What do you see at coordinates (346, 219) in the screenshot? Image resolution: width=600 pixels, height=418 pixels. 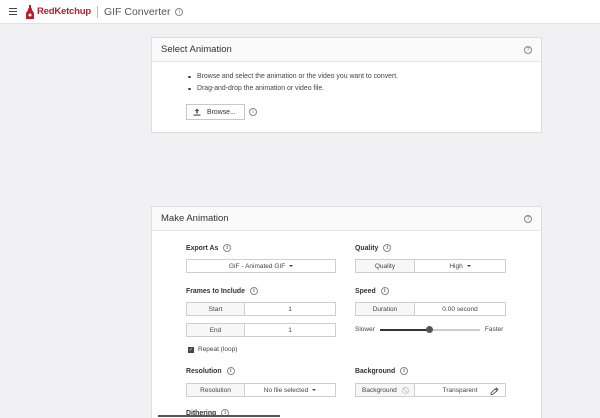 I see `panel-header: Make Animation ?` at bounding box center [346, 219].